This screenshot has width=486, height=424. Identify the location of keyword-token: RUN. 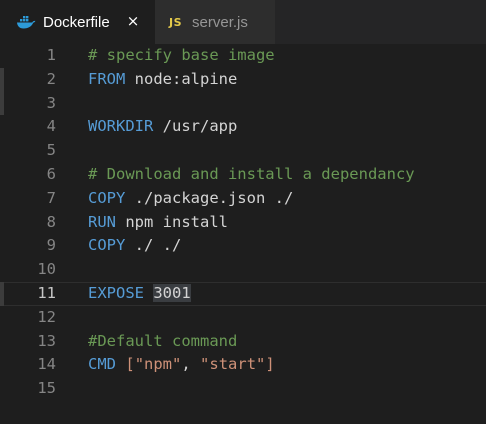
(102, 221).